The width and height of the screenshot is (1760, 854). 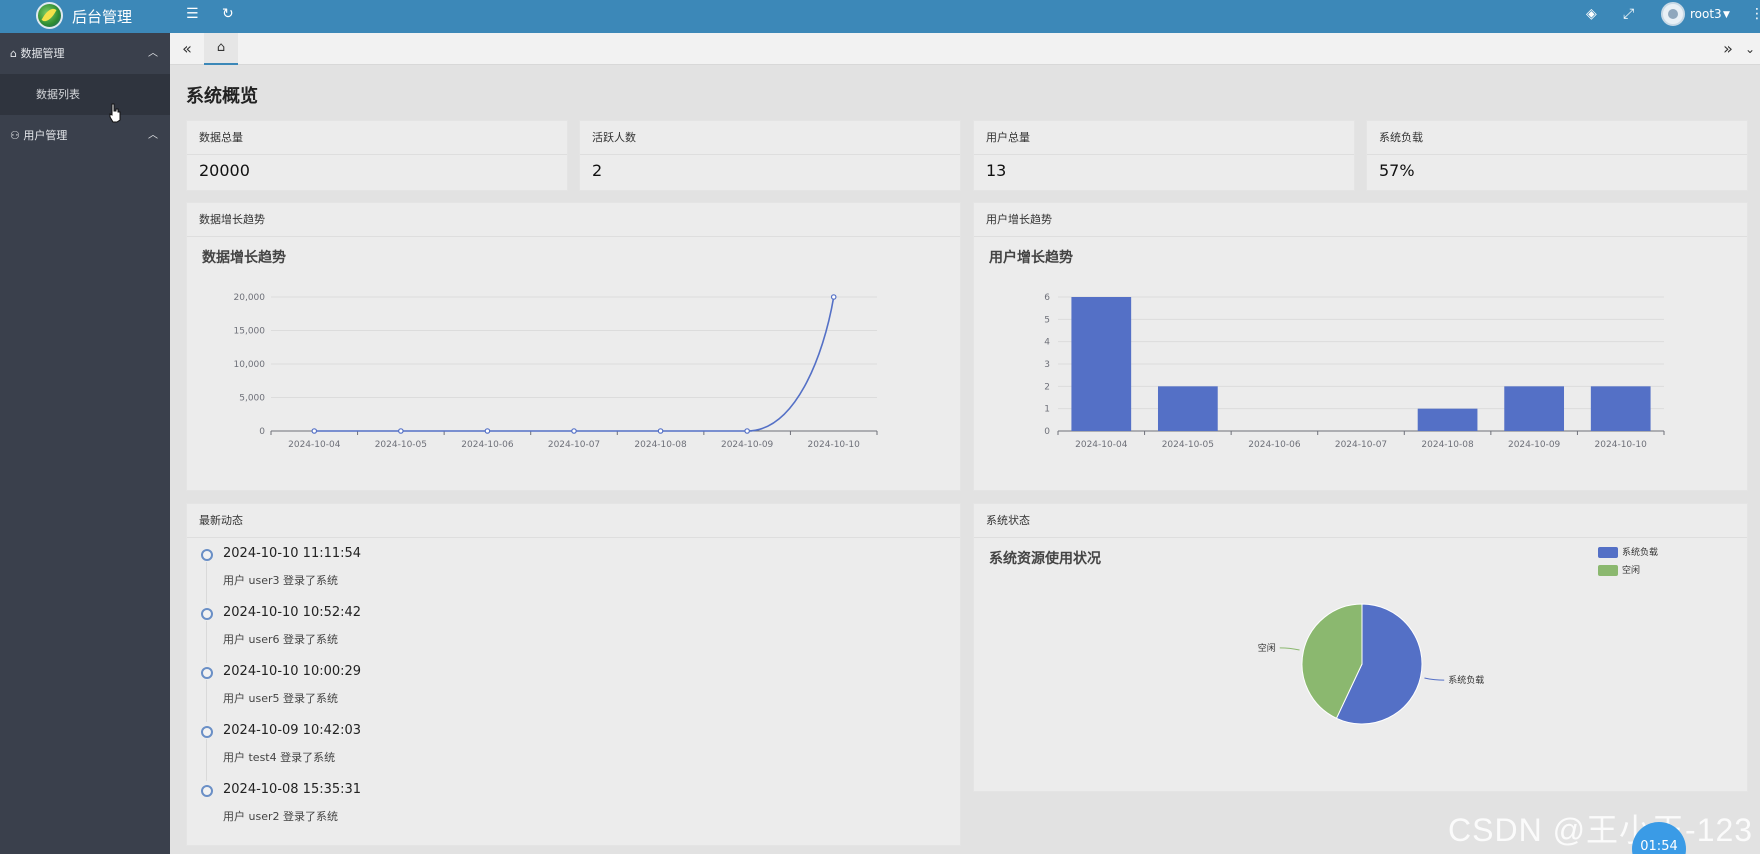 I want to click on sidebar-item-label: 数据列表, so click(x=58, y=94).